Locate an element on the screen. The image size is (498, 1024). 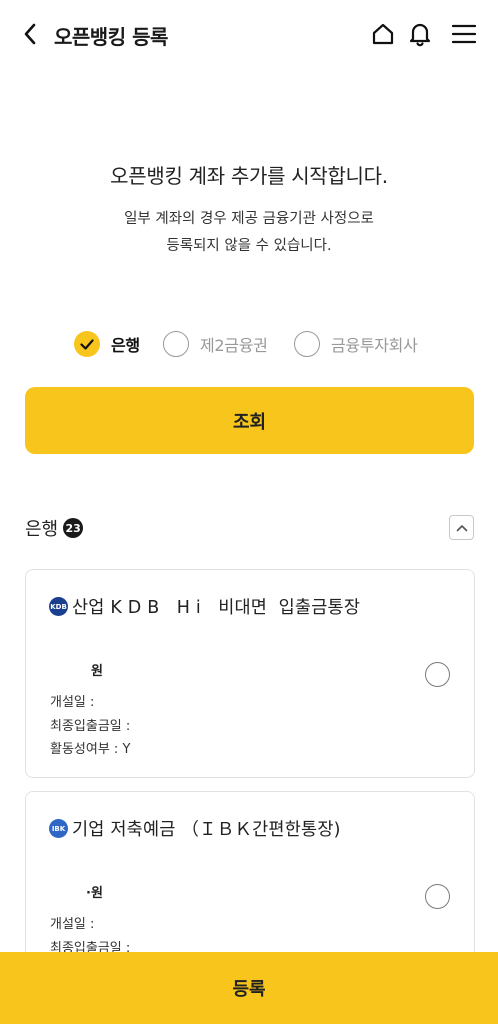
ibk-logo-icon: IBK is located at coordinates (58, 828).